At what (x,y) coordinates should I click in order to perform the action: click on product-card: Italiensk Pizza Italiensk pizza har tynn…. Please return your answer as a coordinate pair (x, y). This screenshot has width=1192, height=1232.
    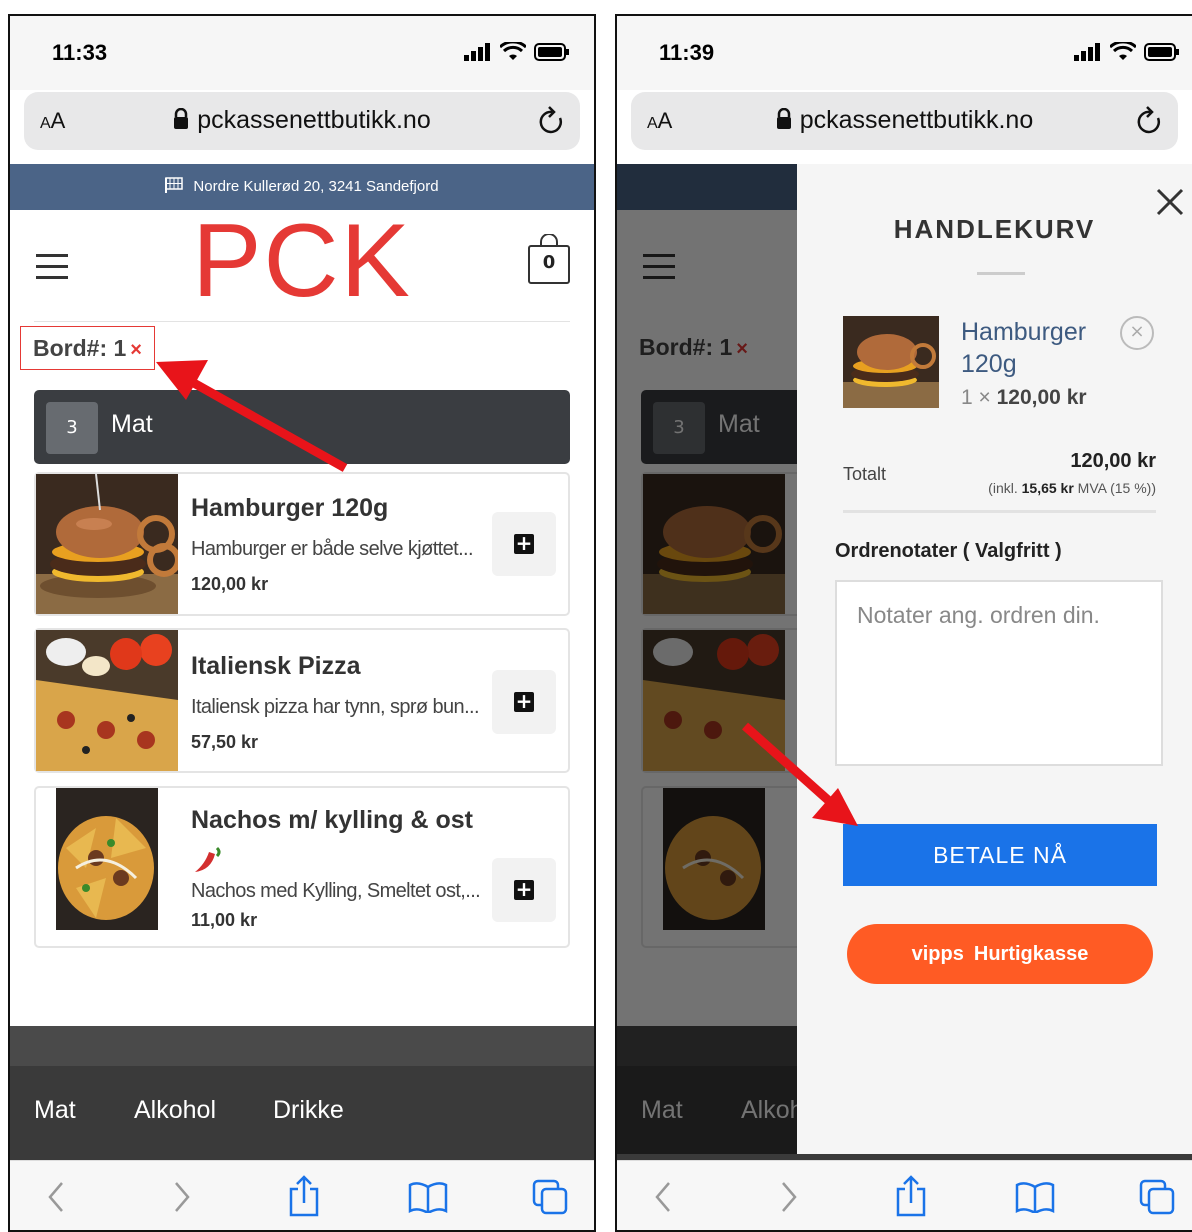
    Looking at the image, I should click on (302, 700).